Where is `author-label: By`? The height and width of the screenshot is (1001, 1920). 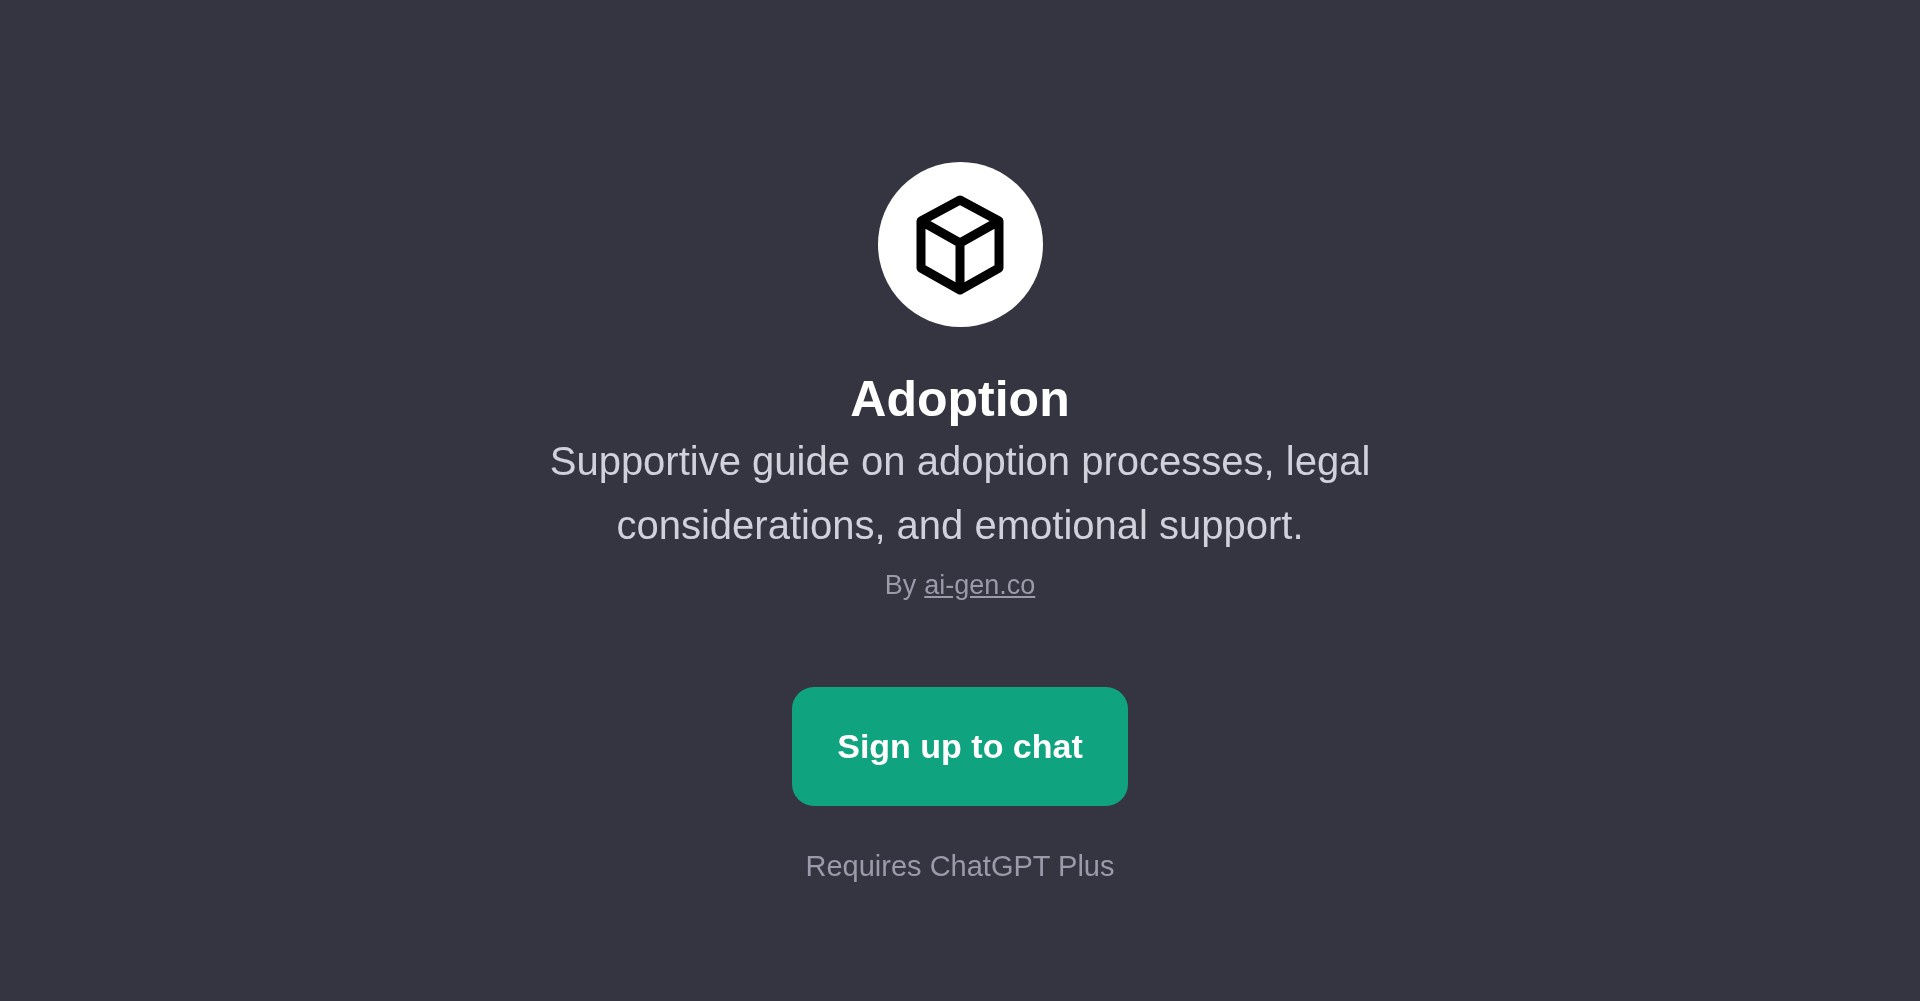 author-label: By is located at coordinates (900, 585).